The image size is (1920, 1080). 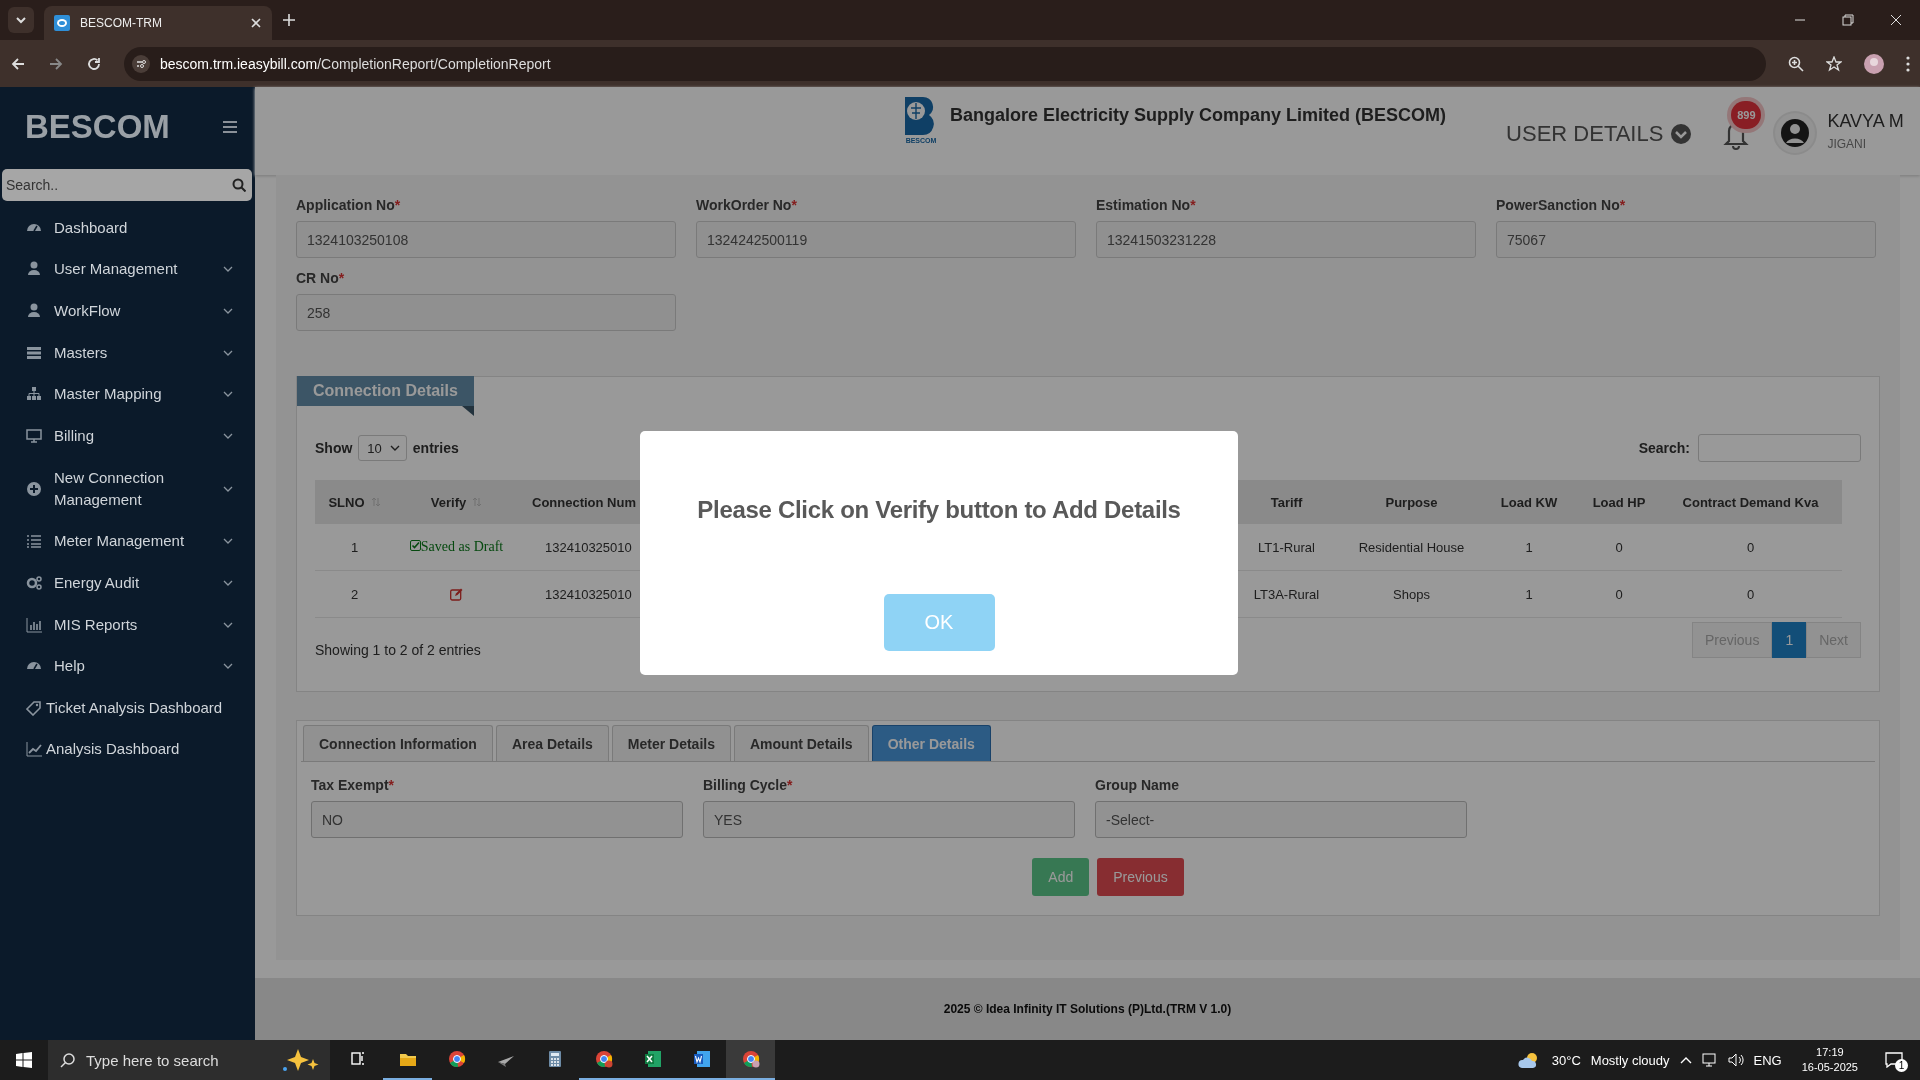 I want to click on input-field: 75067, so click(x=1686, y=239).